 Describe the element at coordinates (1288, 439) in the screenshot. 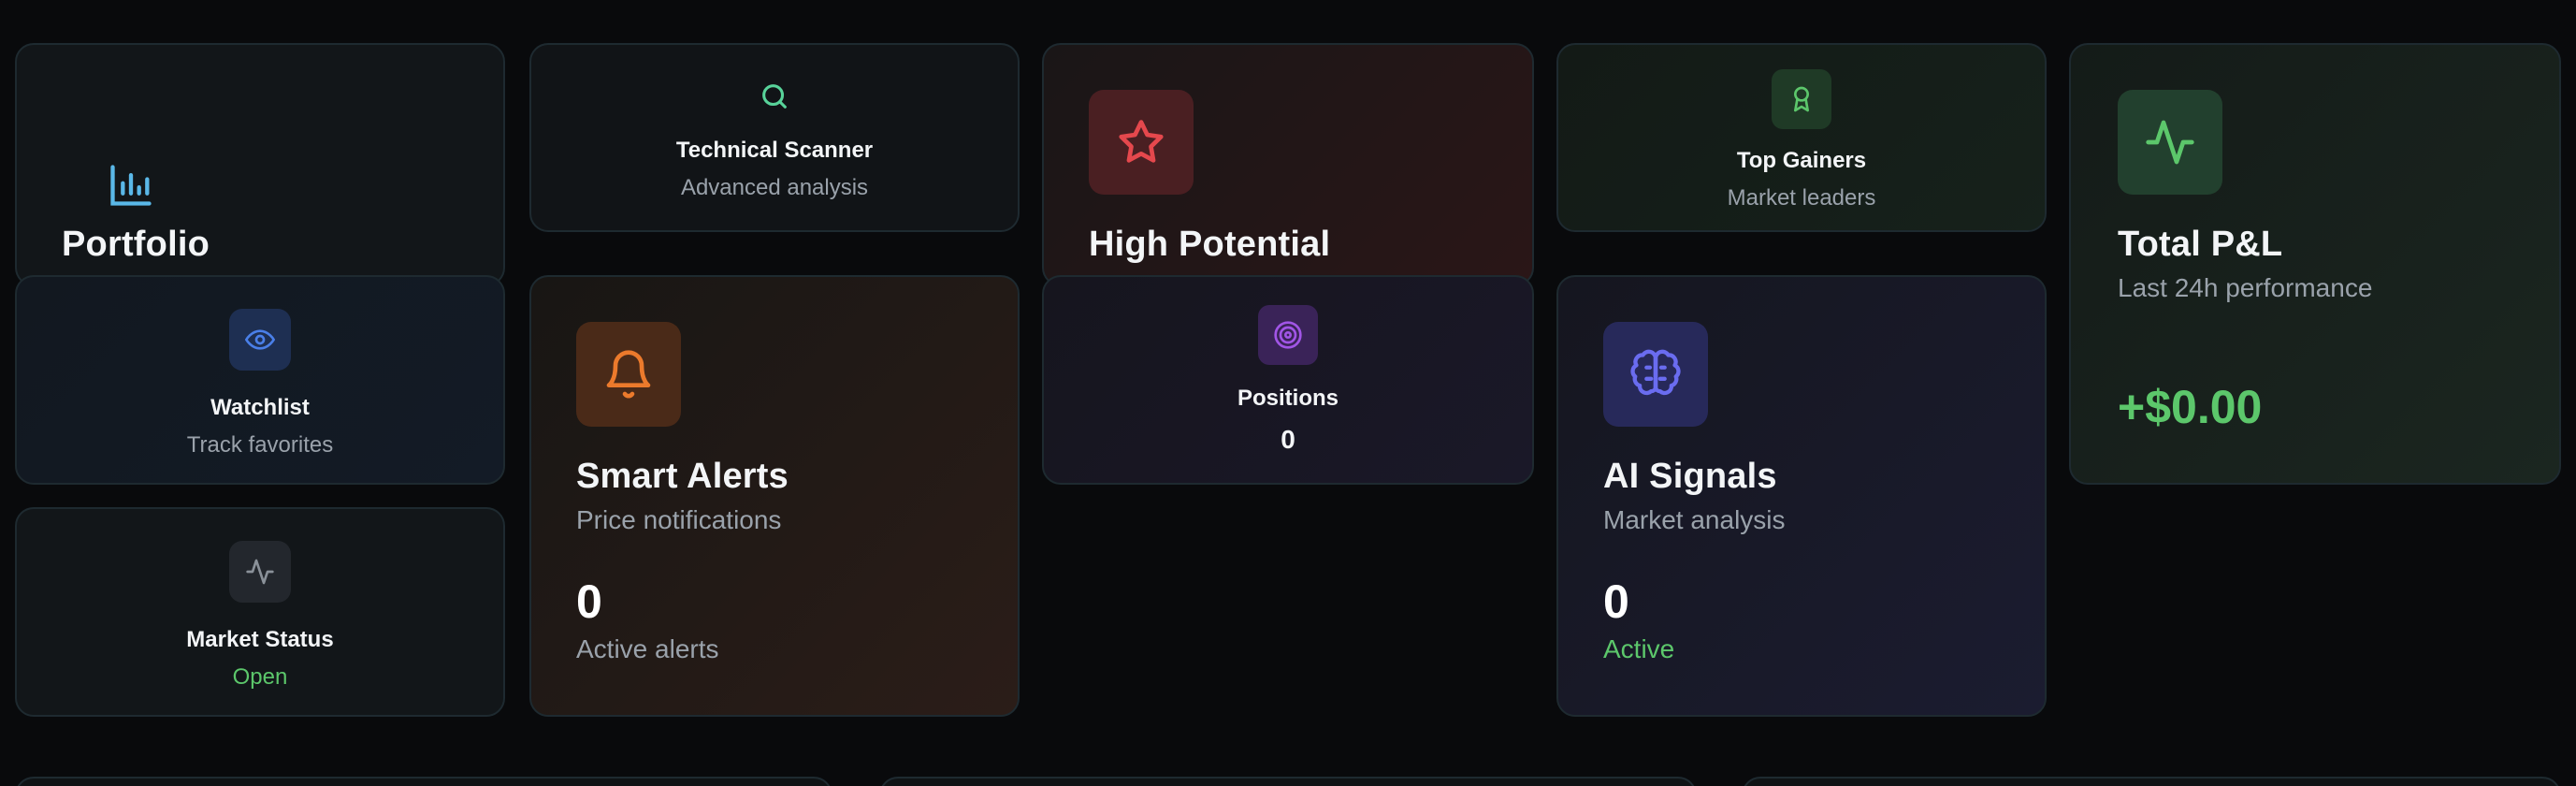

I see `positions-count: 0` at that location.